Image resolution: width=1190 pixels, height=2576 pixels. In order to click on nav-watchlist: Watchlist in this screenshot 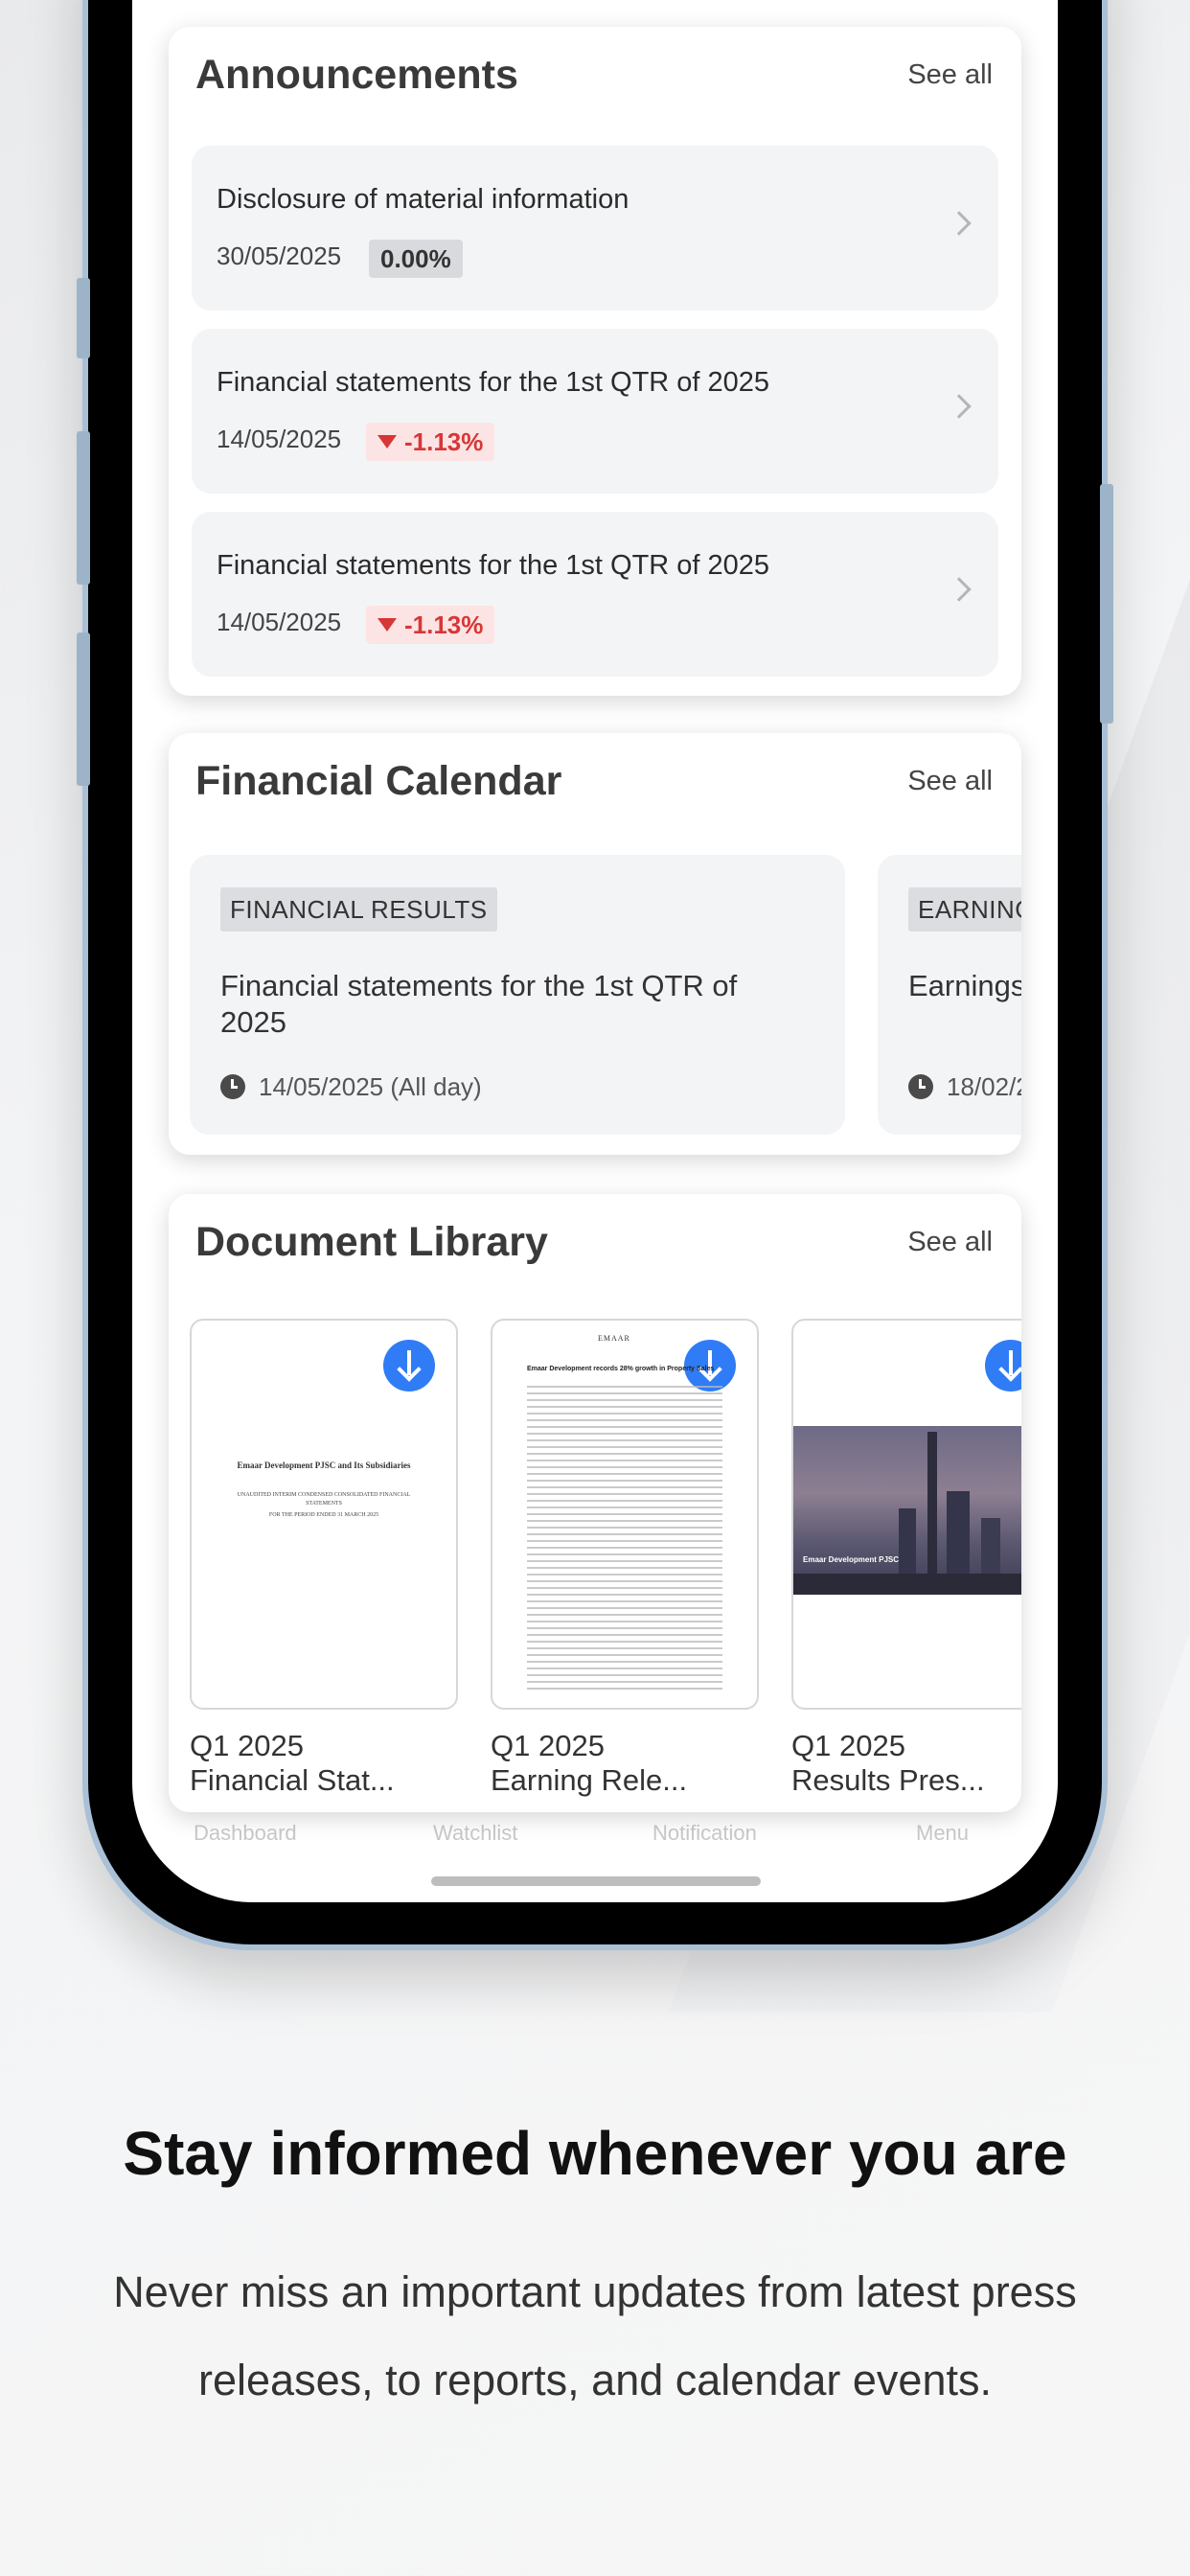, I will do `click(475, 1833)`.